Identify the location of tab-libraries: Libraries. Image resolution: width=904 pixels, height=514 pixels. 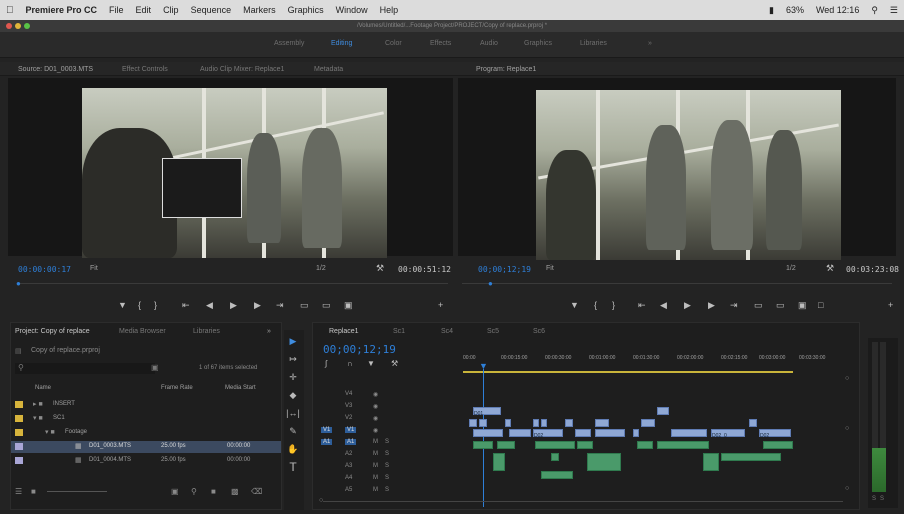
(206, 331).